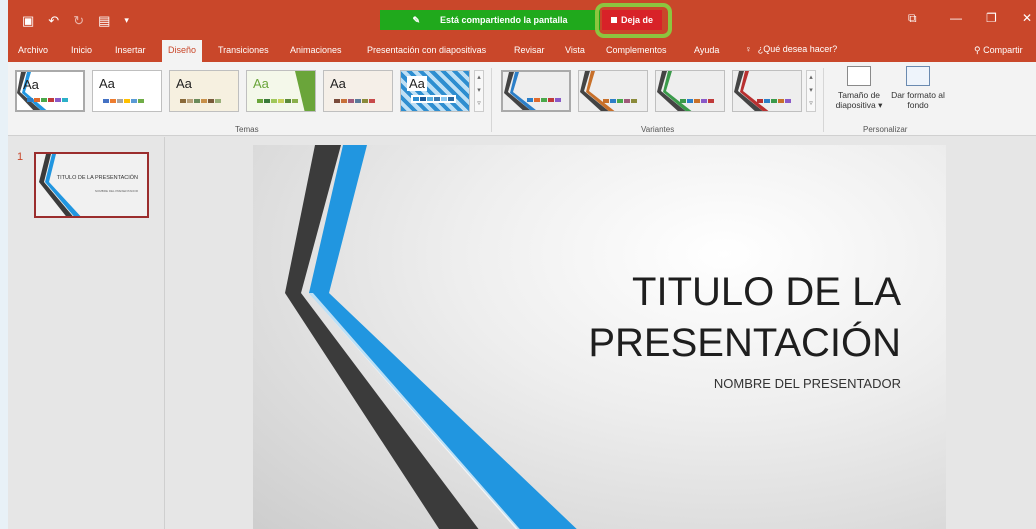 This screenshot has height=529, width=1036. What do you see at coordinates (977, 50) in the screenshot?
I see `person-icon: ⚲` at bounding box center [977, 50].